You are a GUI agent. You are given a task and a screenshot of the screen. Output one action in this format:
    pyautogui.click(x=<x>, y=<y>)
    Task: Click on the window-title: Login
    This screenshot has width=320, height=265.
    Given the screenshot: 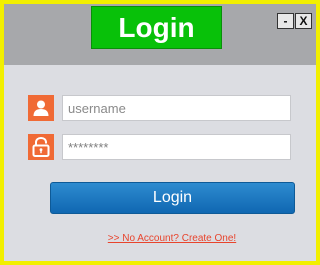 What is the action you would take?
    pyautogui.click(x=156, y=27)
    